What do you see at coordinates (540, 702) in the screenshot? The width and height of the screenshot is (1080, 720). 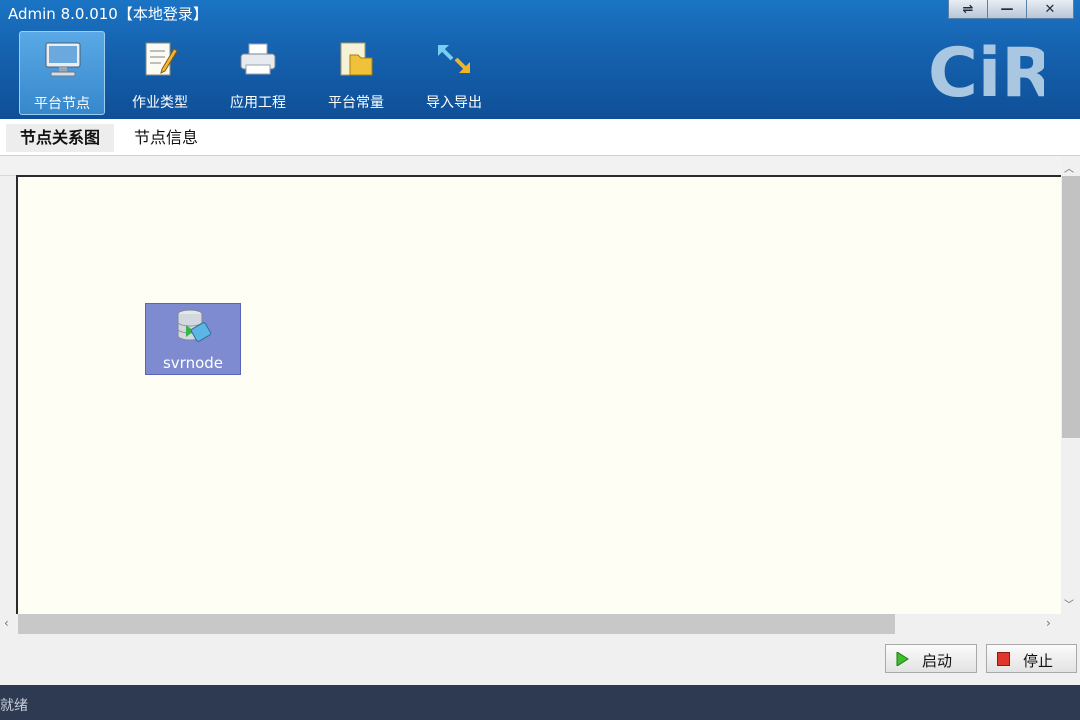 I see `status-bar: 就绪` at bounding box center [540, 702].